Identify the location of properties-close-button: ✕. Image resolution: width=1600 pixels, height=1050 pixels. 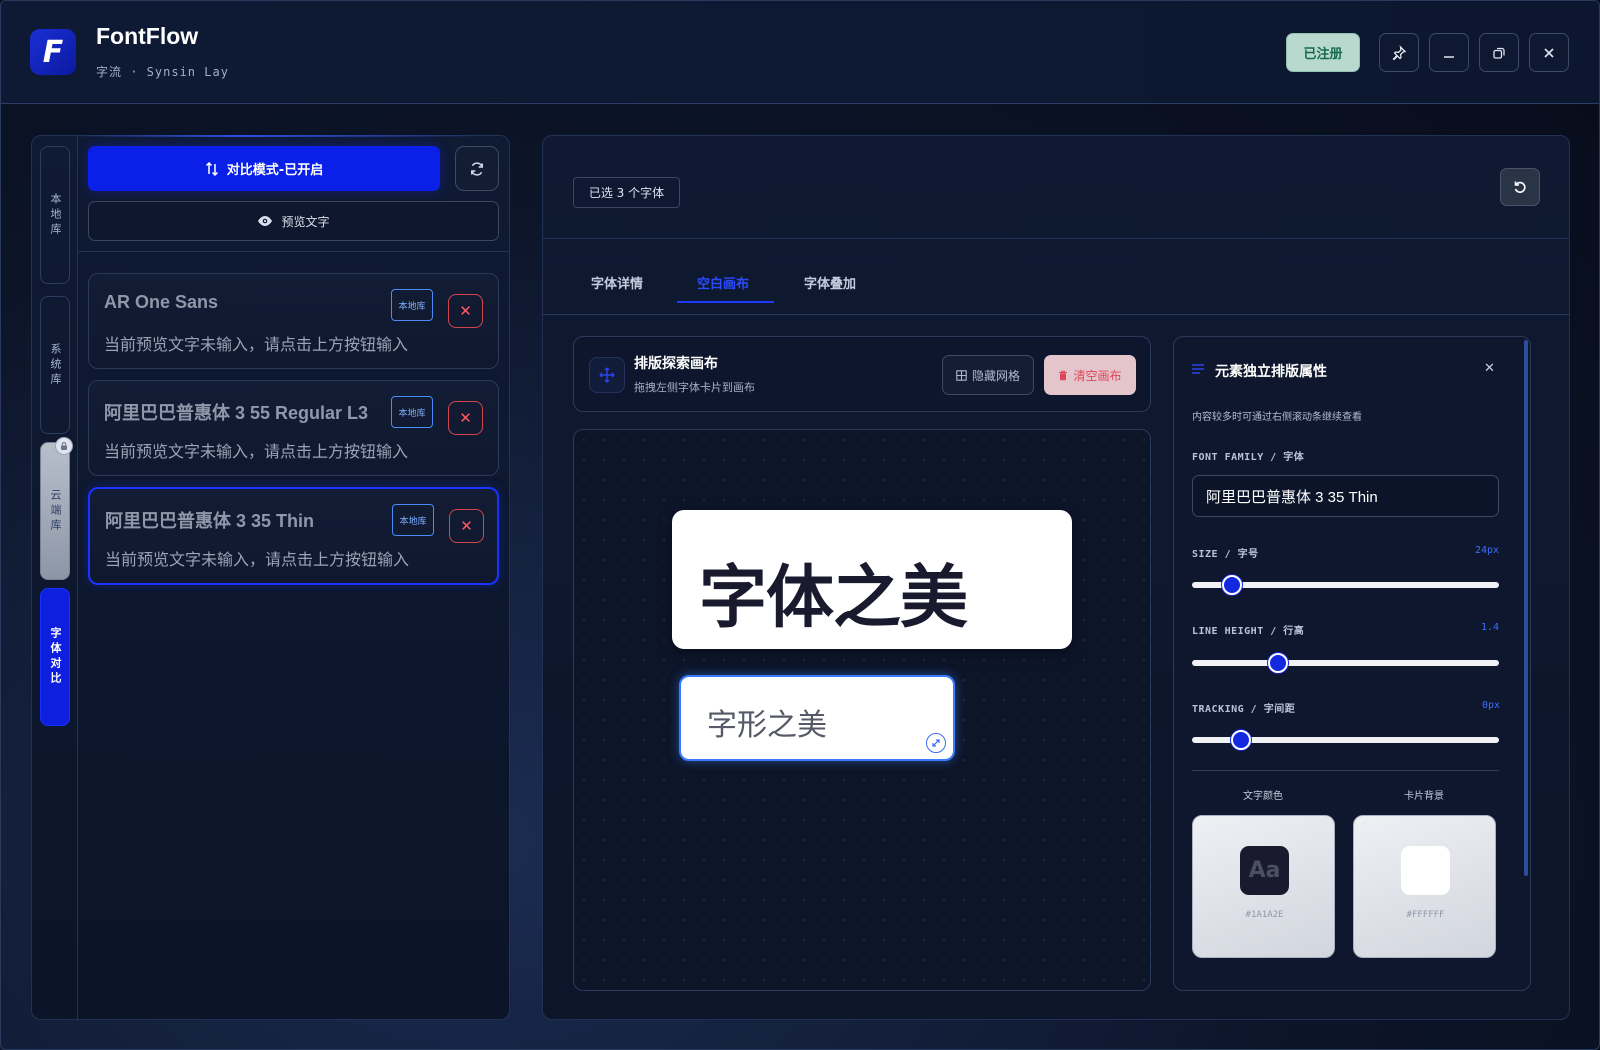
(1489, 368).